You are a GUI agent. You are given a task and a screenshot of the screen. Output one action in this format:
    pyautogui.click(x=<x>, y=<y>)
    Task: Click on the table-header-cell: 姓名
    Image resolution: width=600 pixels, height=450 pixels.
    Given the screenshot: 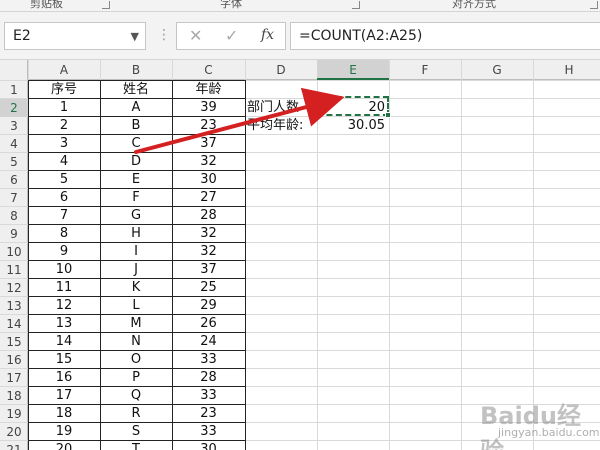 What is the action you would take?
    pyautogui.click(x=136, y=90)
    